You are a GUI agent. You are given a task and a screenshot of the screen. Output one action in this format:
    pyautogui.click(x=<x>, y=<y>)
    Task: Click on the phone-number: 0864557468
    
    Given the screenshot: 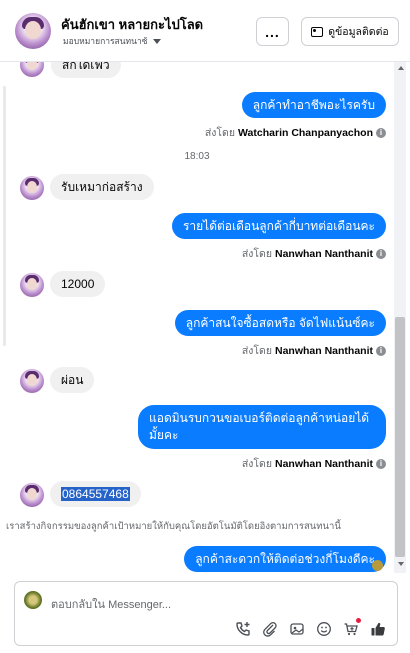 What is the action you would take?
    pyautogui.click(x=95, y=494)
    